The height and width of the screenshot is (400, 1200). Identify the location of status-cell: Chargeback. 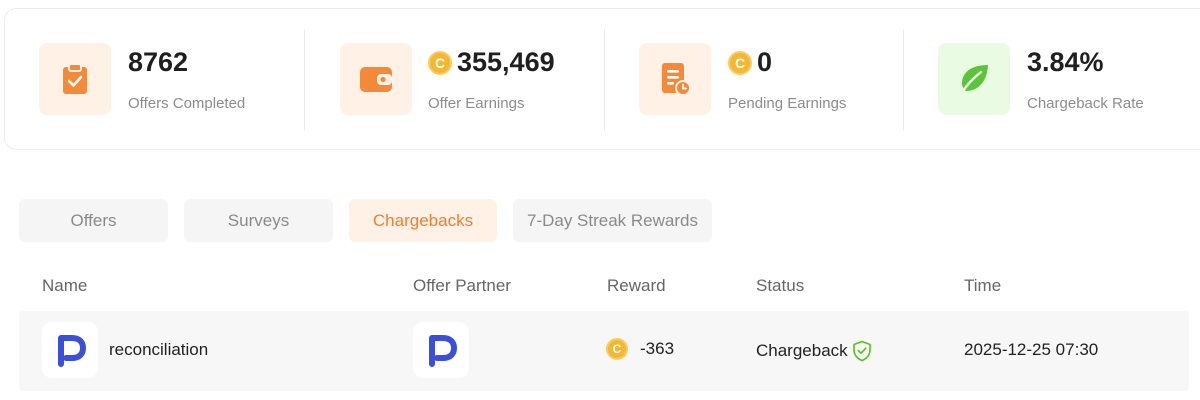
(814, 351).